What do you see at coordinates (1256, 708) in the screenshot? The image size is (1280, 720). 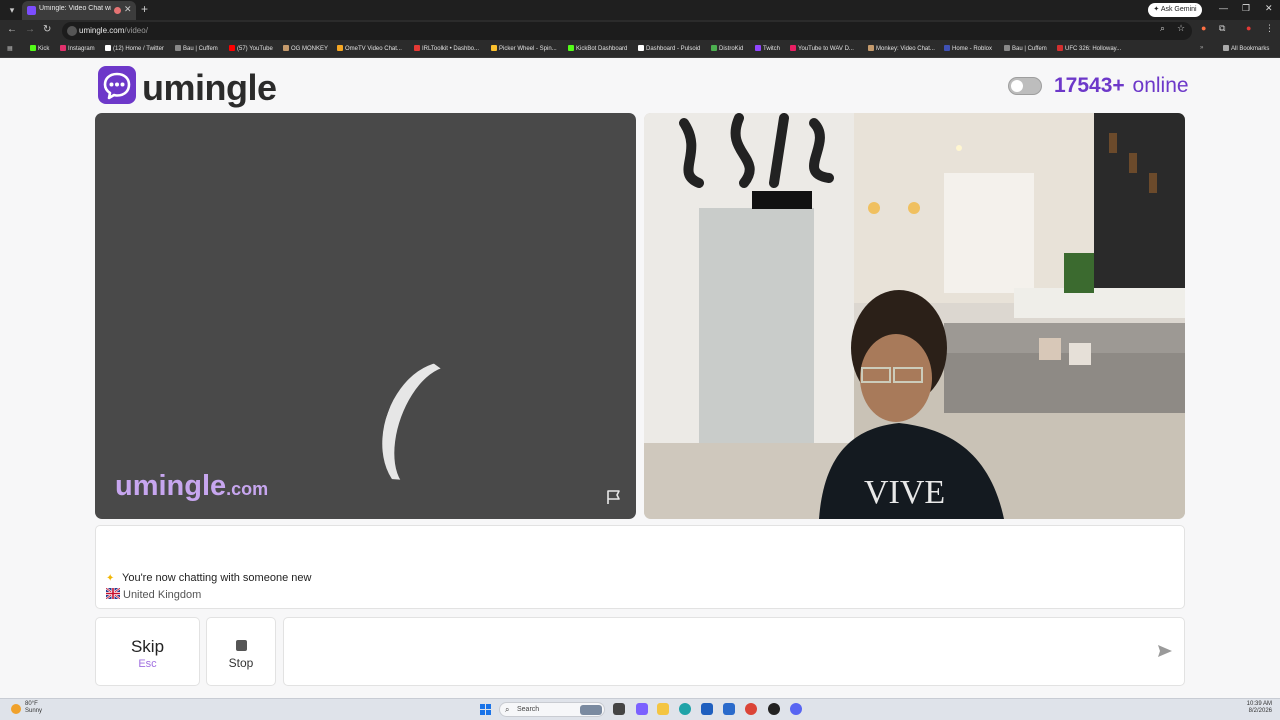 I see `taskbar-clock: 10:39 AM 8/2/2026` at bounding box center [1256, 708].